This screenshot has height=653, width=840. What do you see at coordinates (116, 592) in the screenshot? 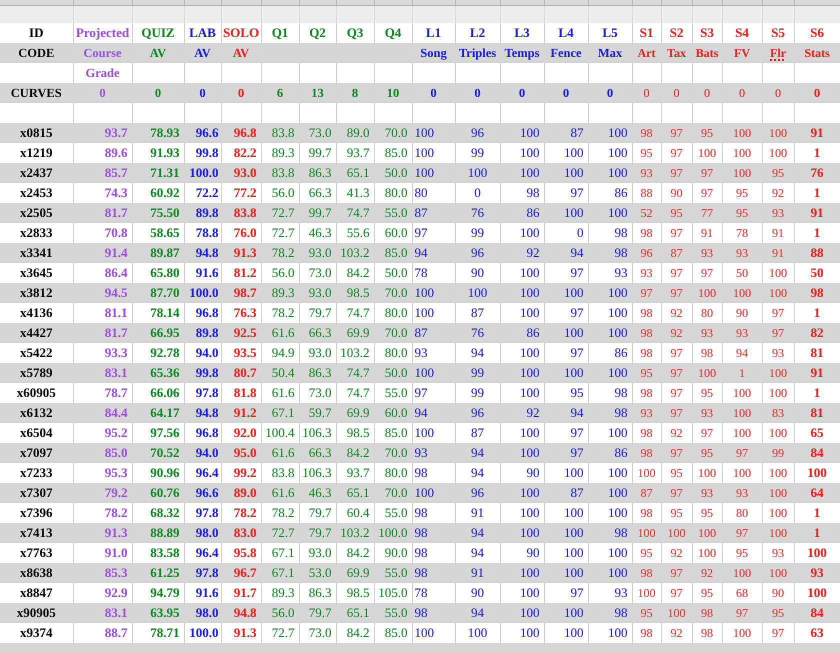
I see `table-cell: 92.9` at bounding box center [116, 592].